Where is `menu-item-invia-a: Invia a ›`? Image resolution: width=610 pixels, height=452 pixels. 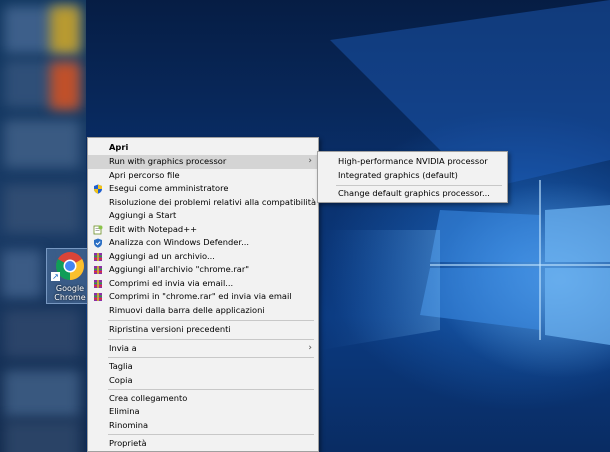 menu-item-invia-a: Invia a › is located at coordinates (203, 349).